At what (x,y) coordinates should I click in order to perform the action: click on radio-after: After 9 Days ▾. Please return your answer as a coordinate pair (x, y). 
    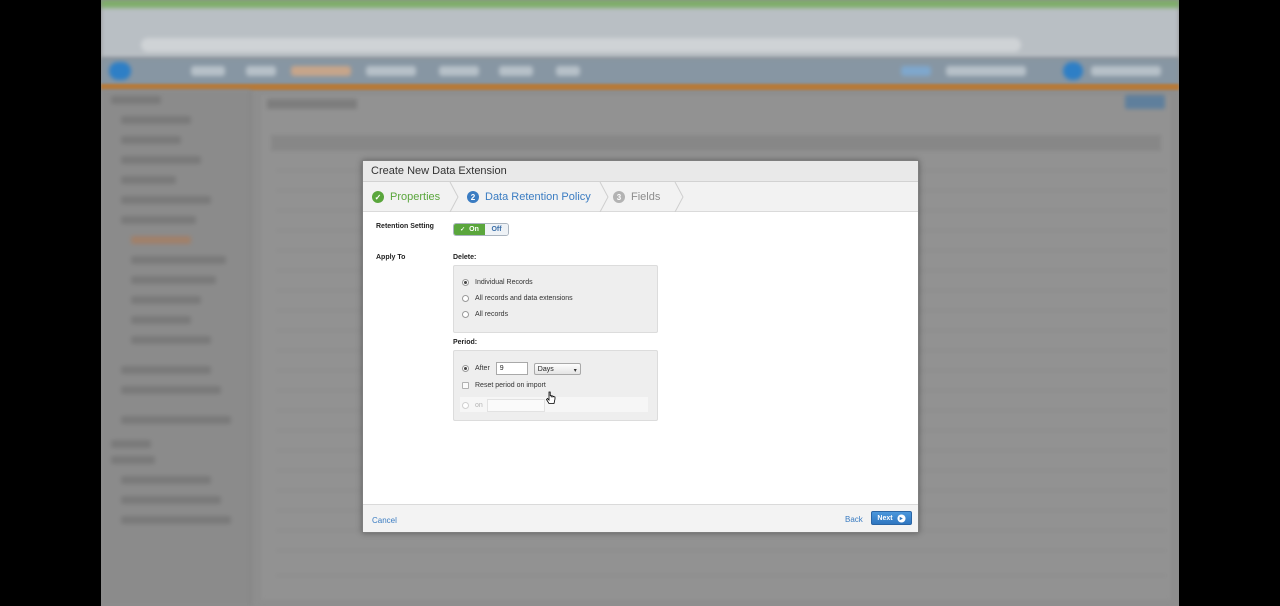
    Looking at the image, I should click on (521, 368).